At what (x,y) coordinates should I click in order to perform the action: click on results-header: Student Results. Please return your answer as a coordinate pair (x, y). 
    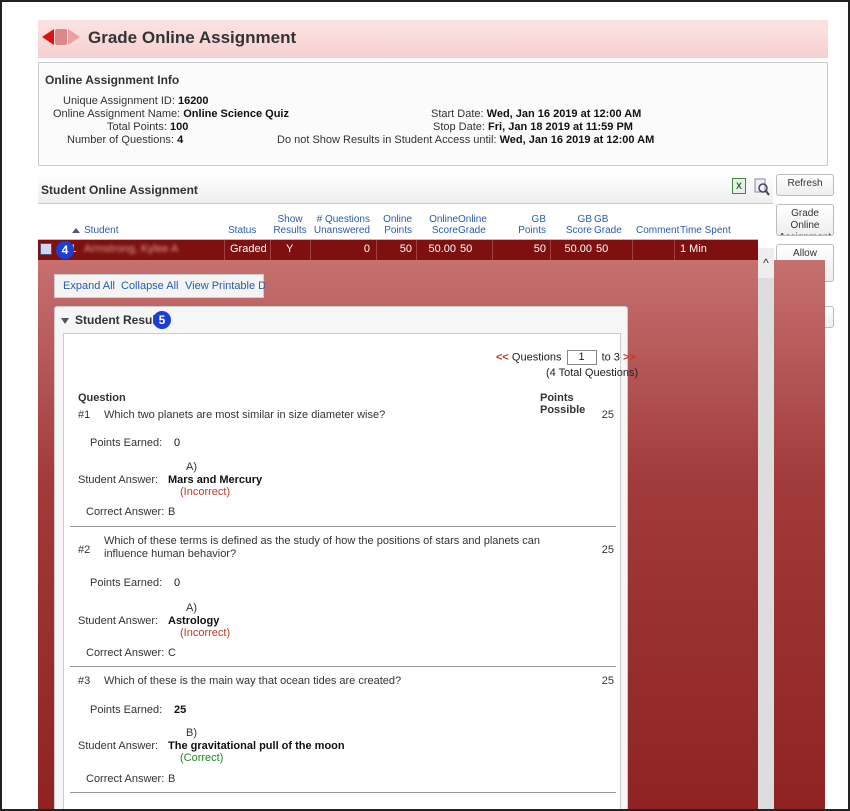
    Looking at the image, I should click on (113, 320).